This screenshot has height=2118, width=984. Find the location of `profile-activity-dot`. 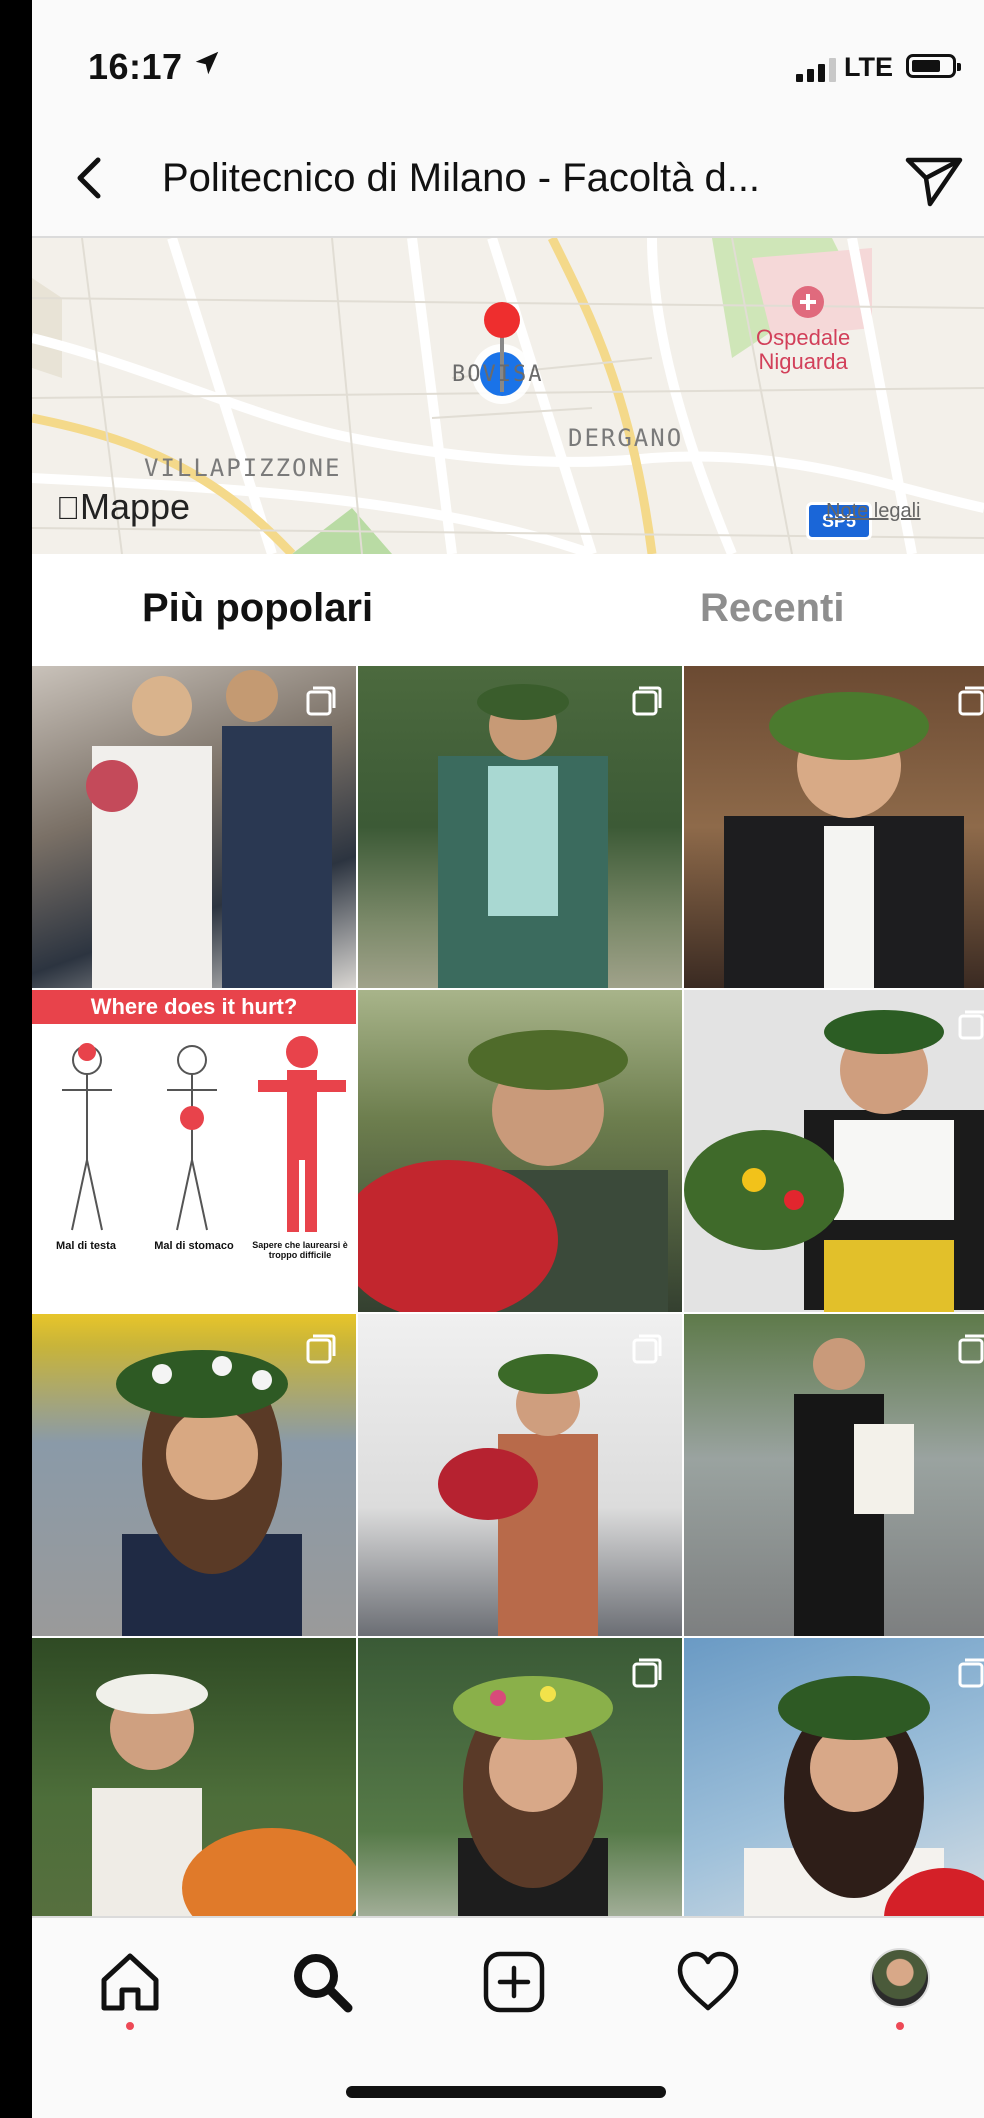

profile-activity-dot is located at coordinates (900, 2026).